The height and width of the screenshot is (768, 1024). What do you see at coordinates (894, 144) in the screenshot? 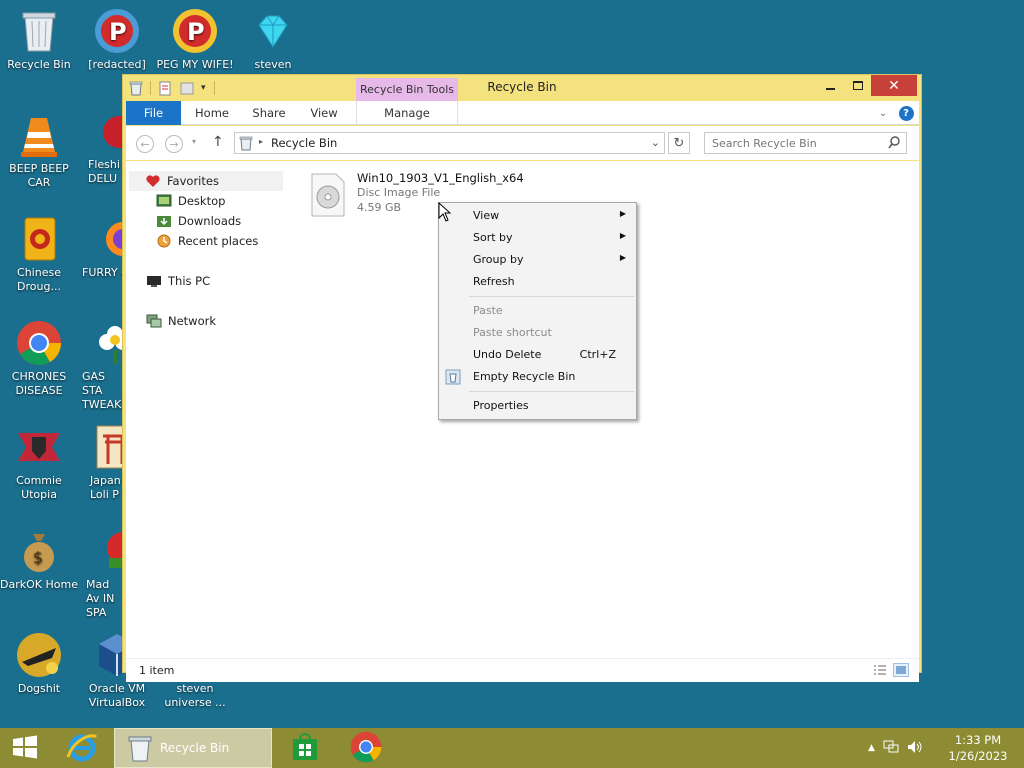
I see `search-icon` at bounding box center [894, 144].